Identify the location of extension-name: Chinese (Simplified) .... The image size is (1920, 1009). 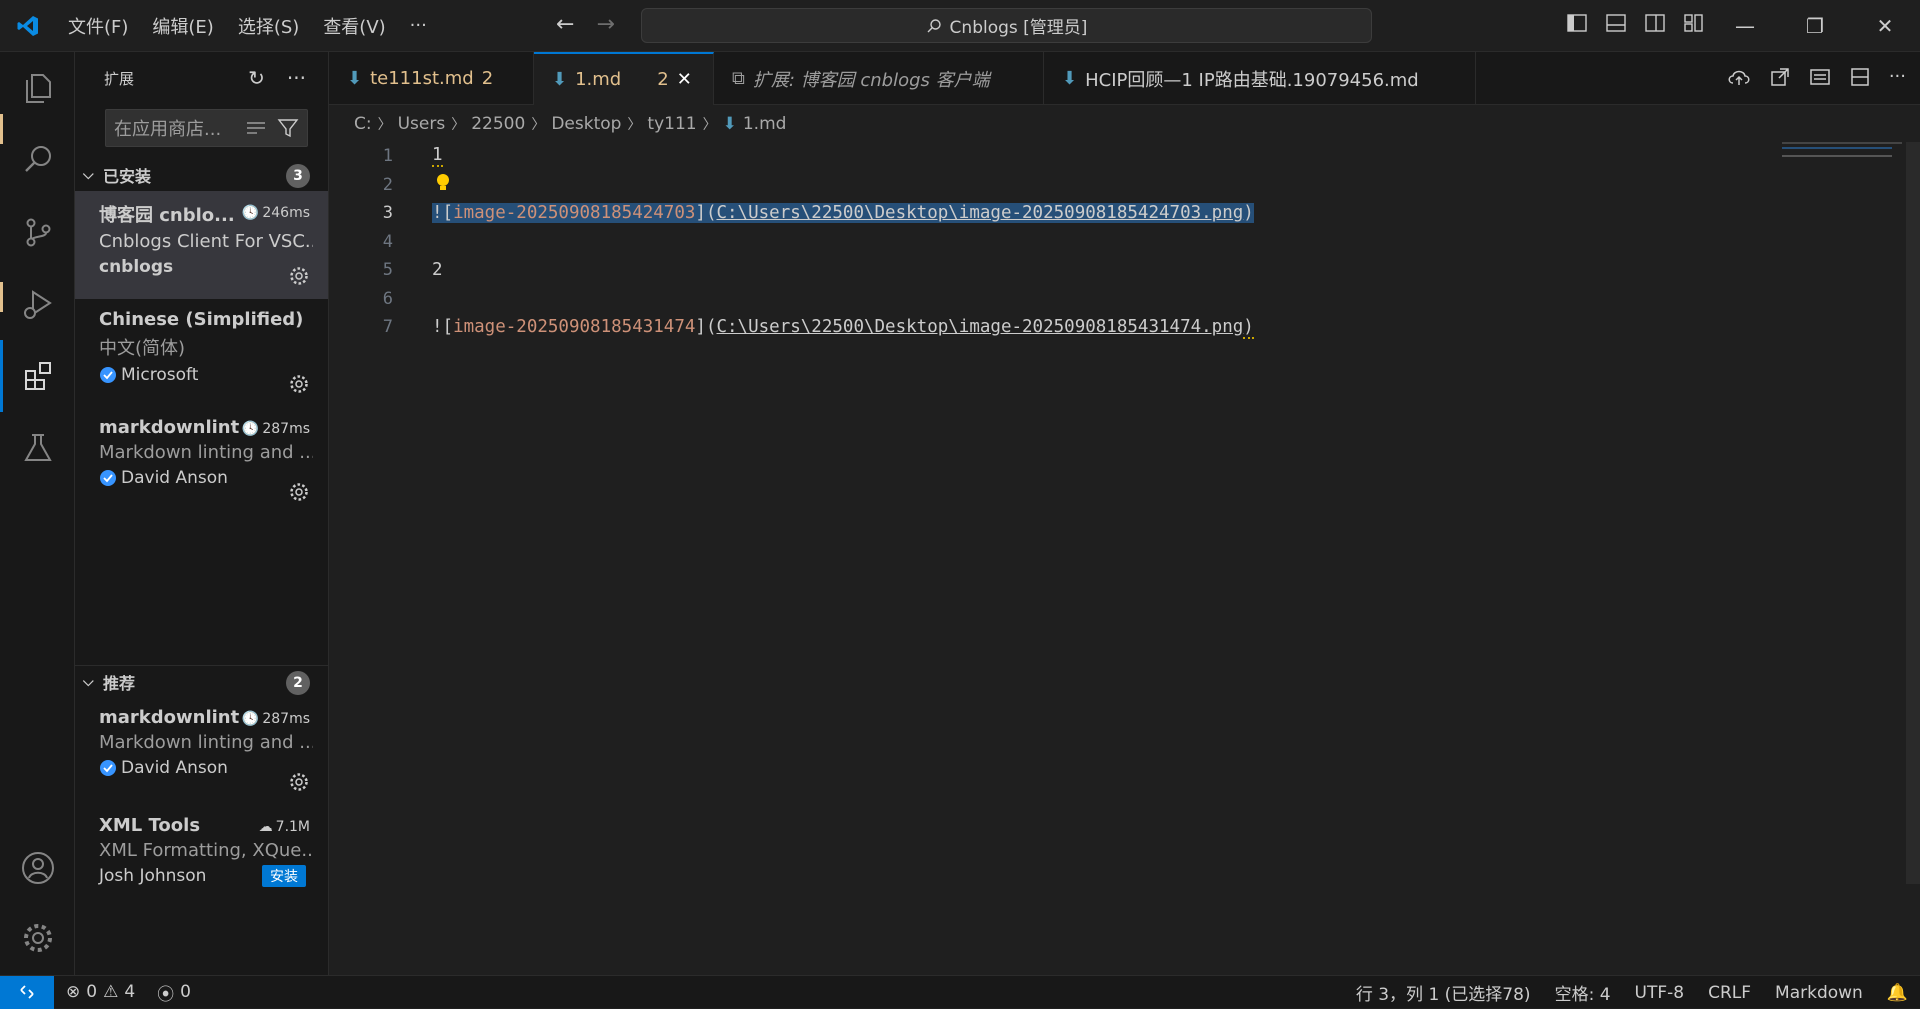
(204, 319).